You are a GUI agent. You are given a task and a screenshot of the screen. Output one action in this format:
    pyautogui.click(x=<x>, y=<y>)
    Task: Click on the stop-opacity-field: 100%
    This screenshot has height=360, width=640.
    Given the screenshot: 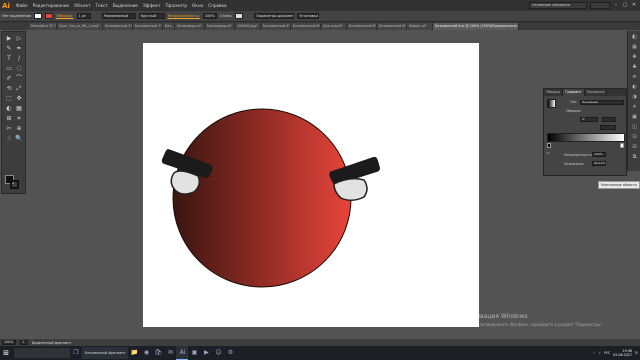 What is the action you would take?
    pyautogui.click(x=599, y=154)
    